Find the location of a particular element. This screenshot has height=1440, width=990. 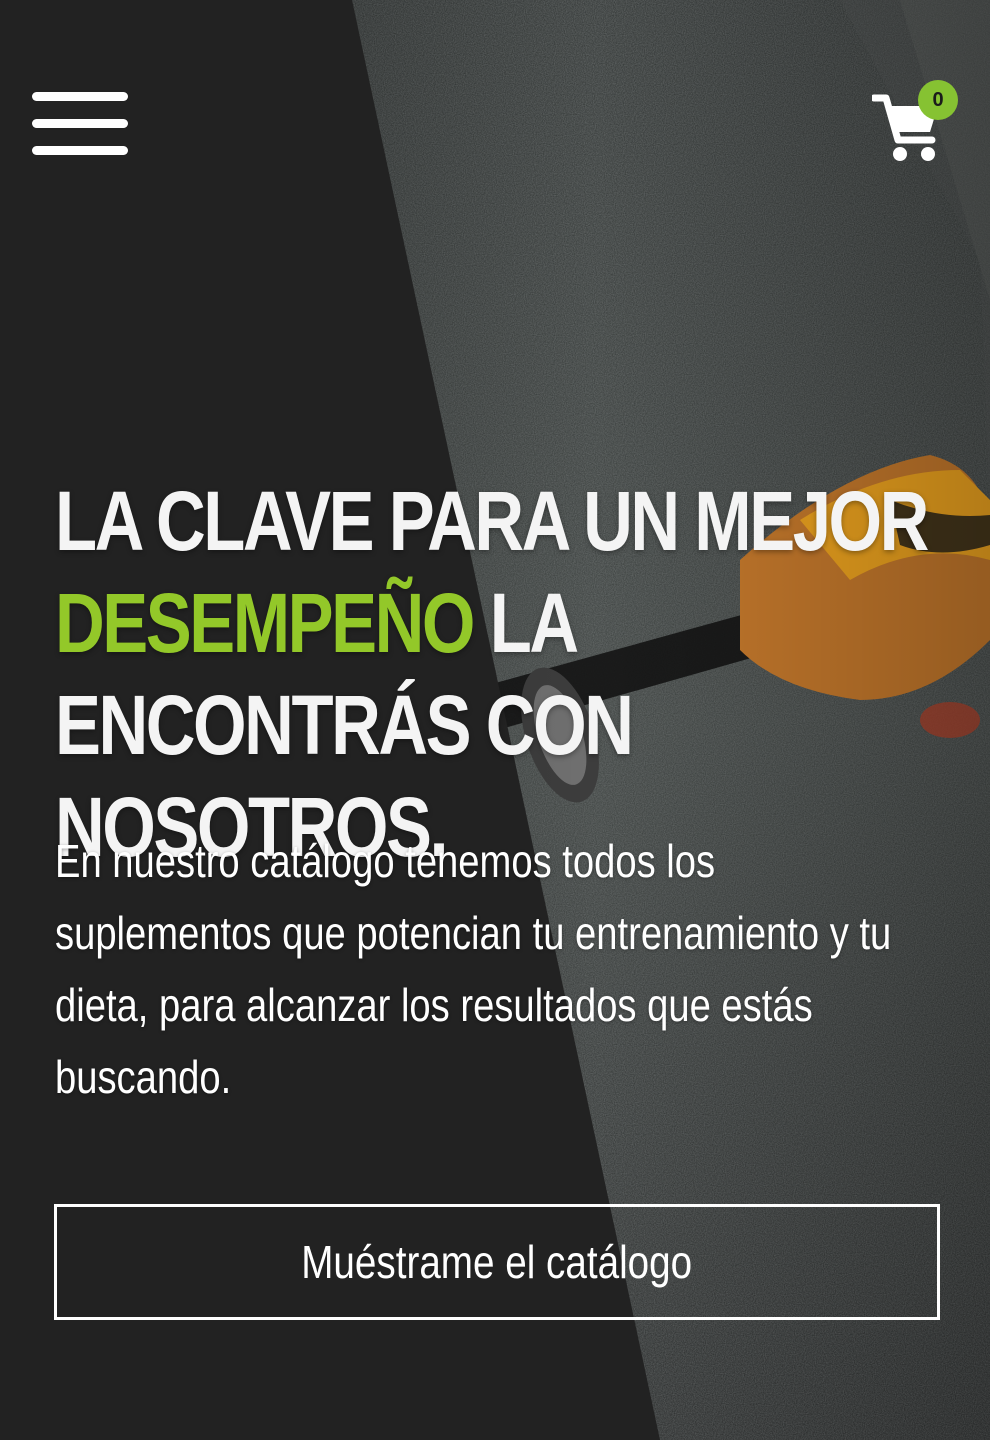

show-catalog-button-label: Muéstrame el catálogo is located at coordinates (497, 1262).